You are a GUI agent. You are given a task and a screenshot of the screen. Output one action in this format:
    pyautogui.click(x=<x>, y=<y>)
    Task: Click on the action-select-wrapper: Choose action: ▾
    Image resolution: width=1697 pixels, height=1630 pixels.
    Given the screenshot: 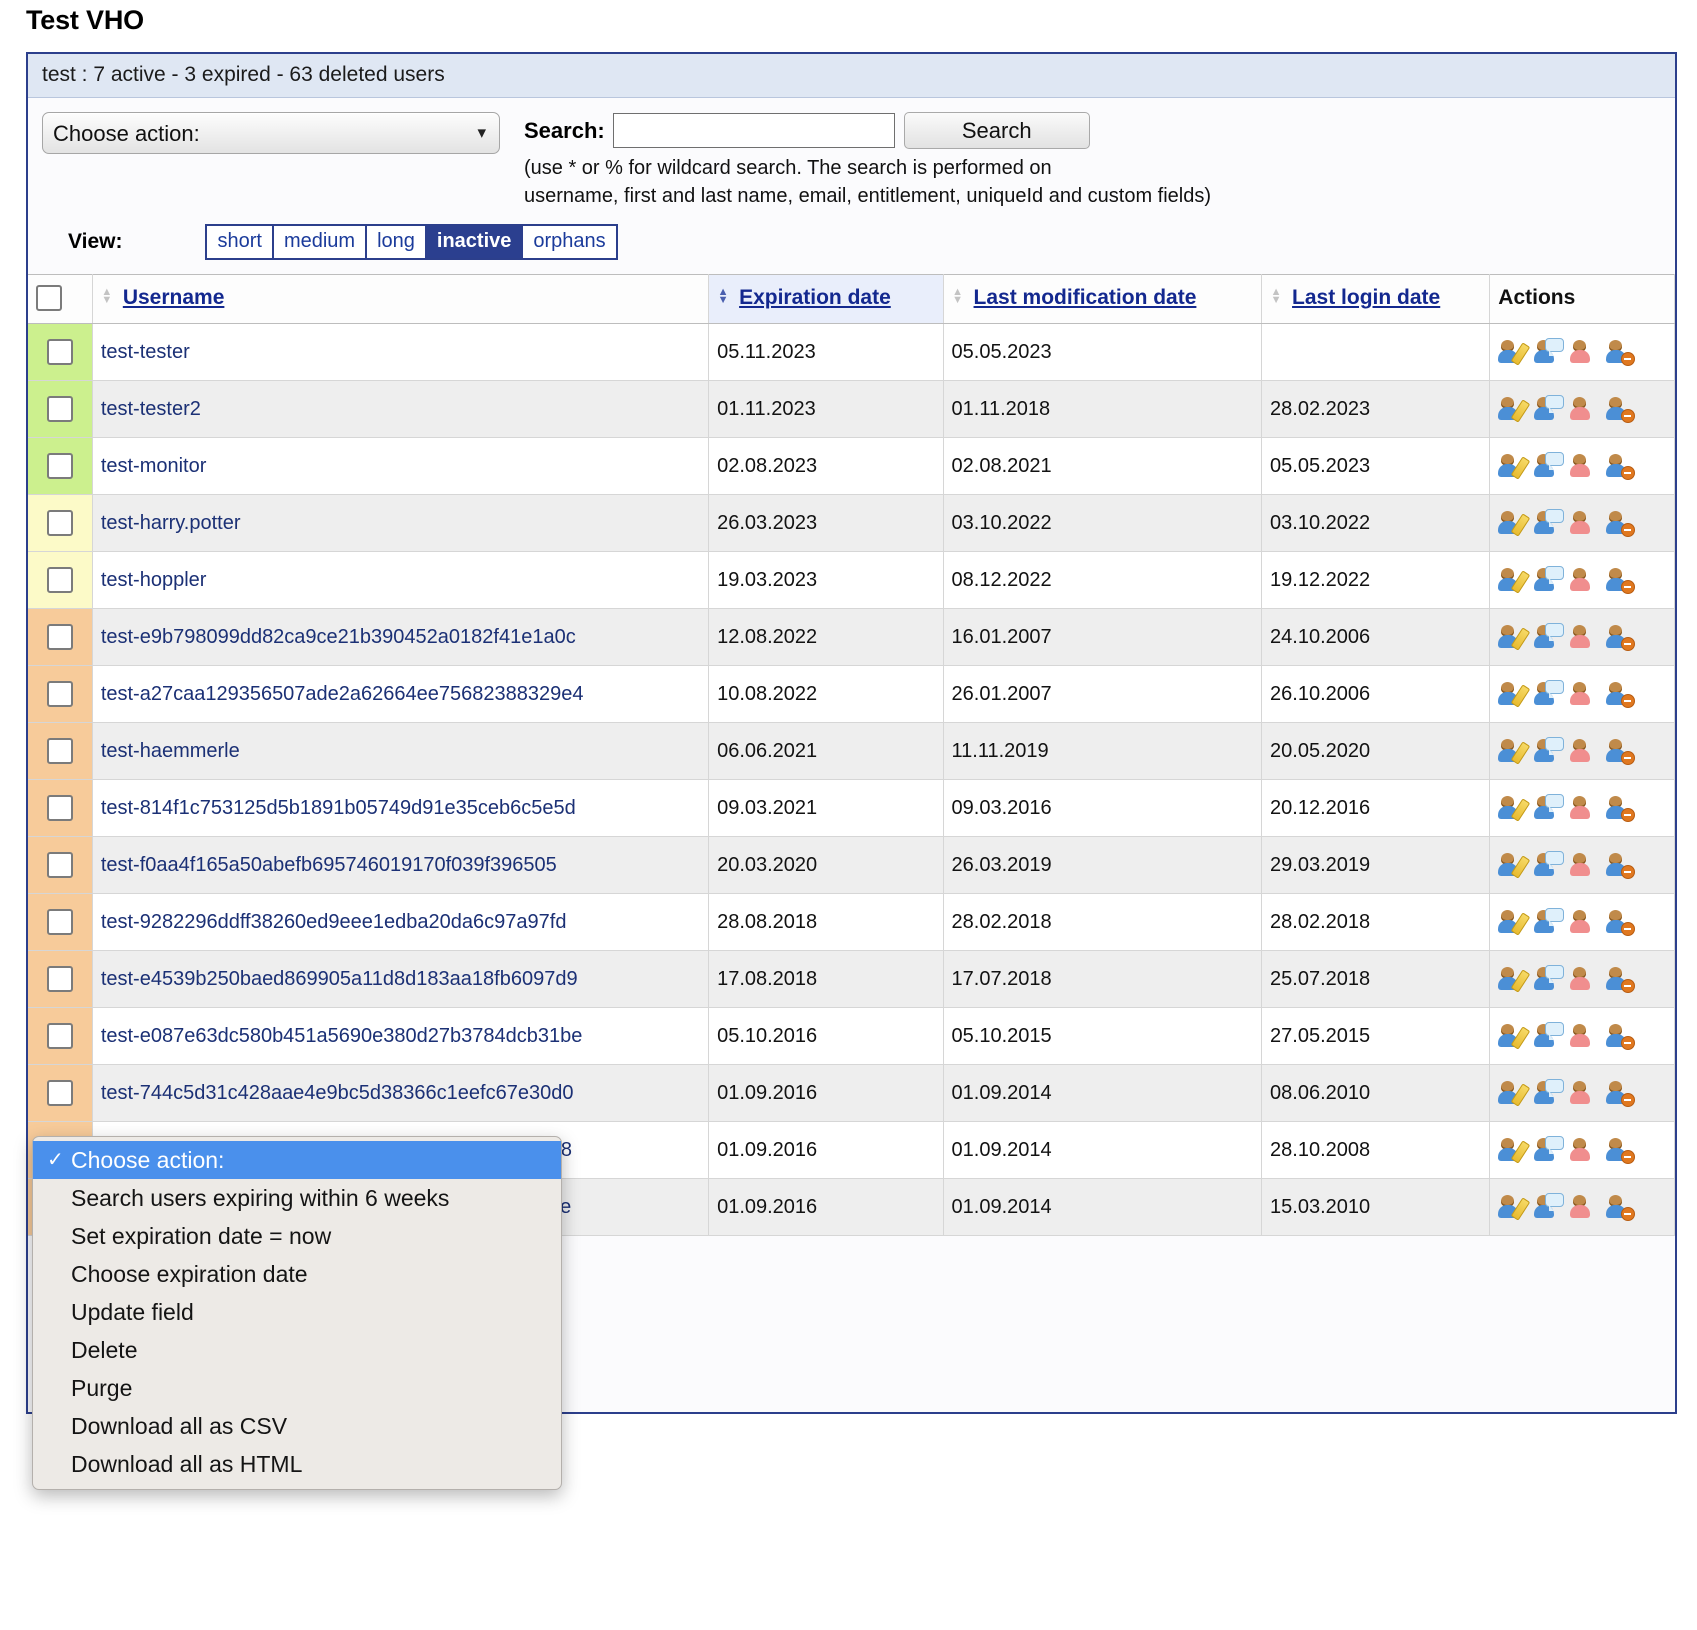 What is the action you would take?
    pyautogui.click(x=271, y=133)
    